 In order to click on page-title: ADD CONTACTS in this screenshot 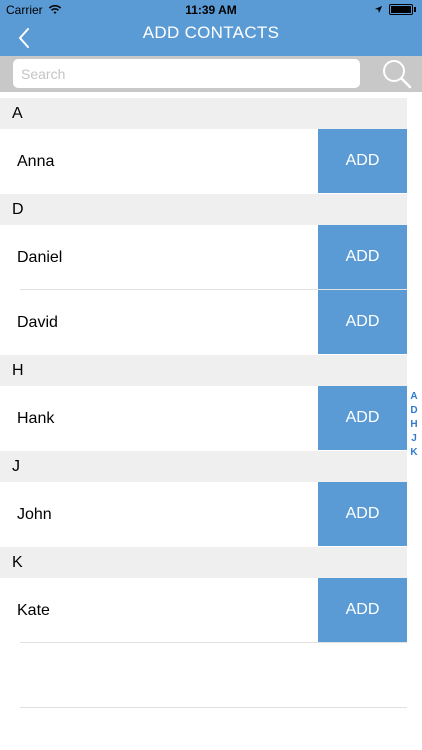, I will do `click(211, 32)`.